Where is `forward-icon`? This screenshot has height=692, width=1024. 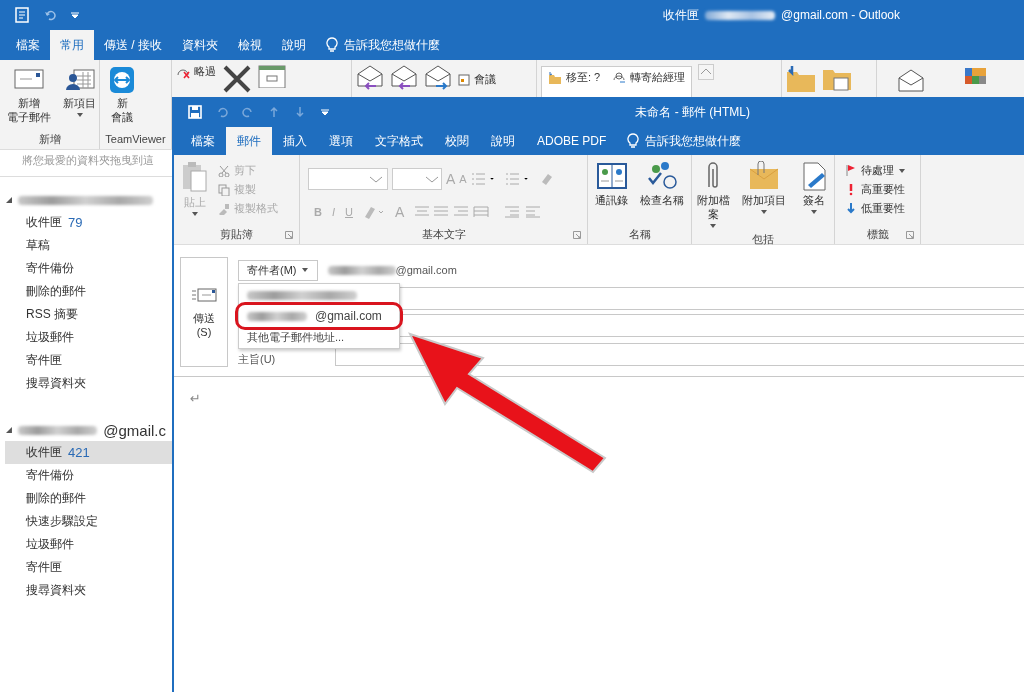 forward-icon is located at coordinates (438, 77).